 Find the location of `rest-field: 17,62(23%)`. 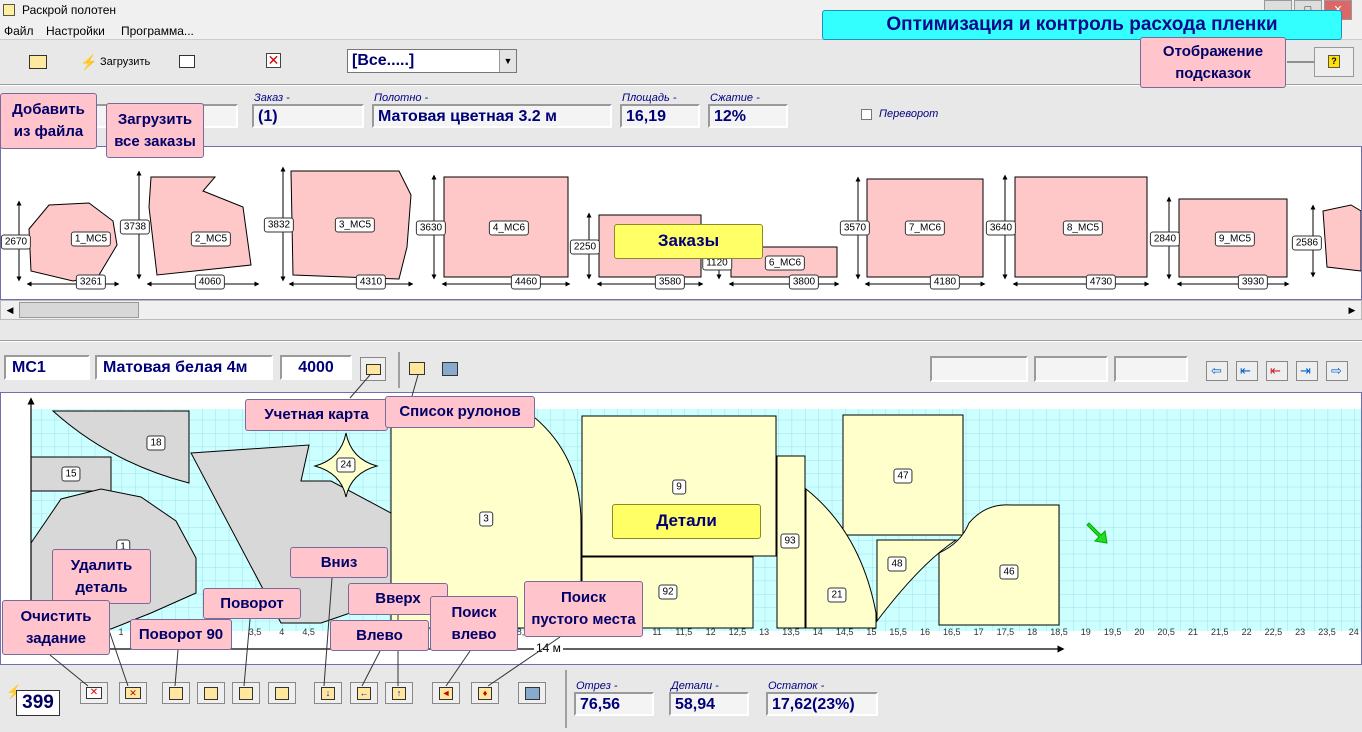

rest-field: 17,62(23%) is located at coordinates (822, 704).